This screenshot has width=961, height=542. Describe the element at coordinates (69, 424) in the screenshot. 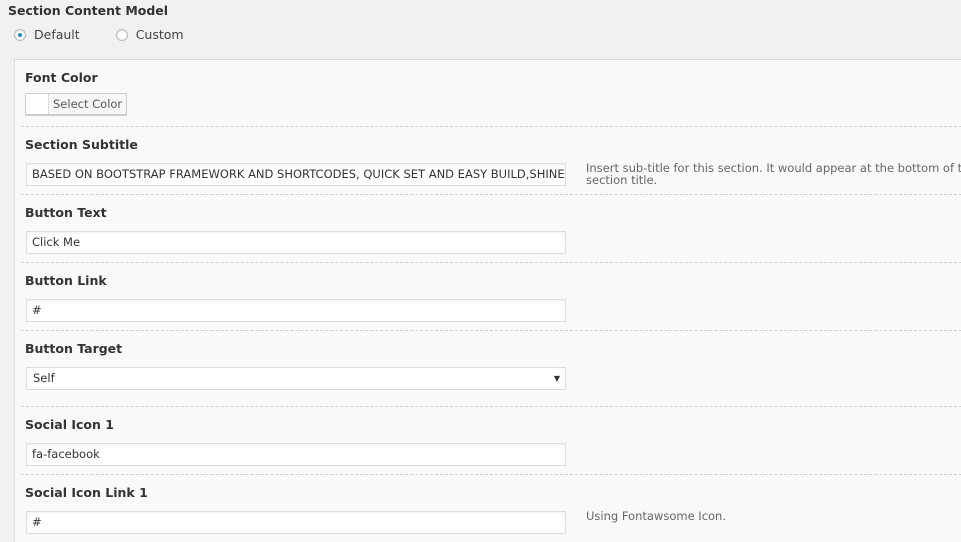

I see `social-icon-1-label: Social Icon 1` at that location.